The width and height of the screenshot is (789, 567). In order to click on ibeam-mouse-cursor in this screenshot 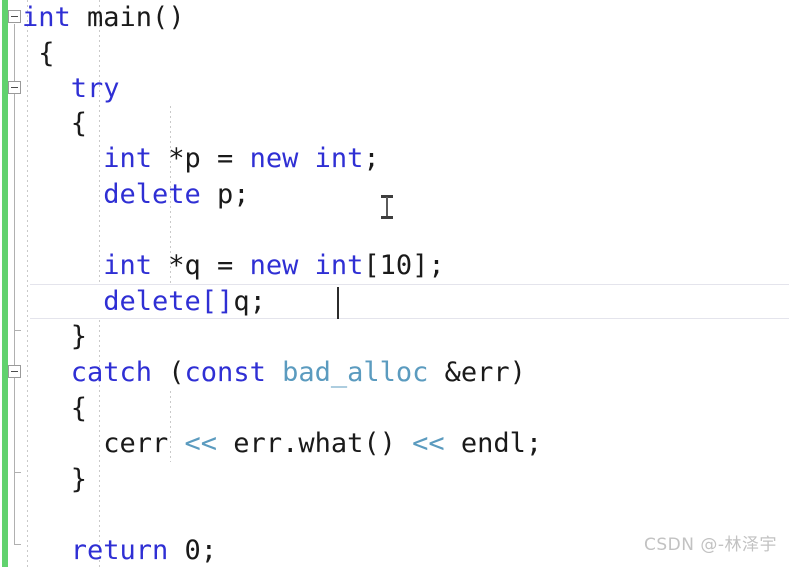, I will do `click(387, 207)`.